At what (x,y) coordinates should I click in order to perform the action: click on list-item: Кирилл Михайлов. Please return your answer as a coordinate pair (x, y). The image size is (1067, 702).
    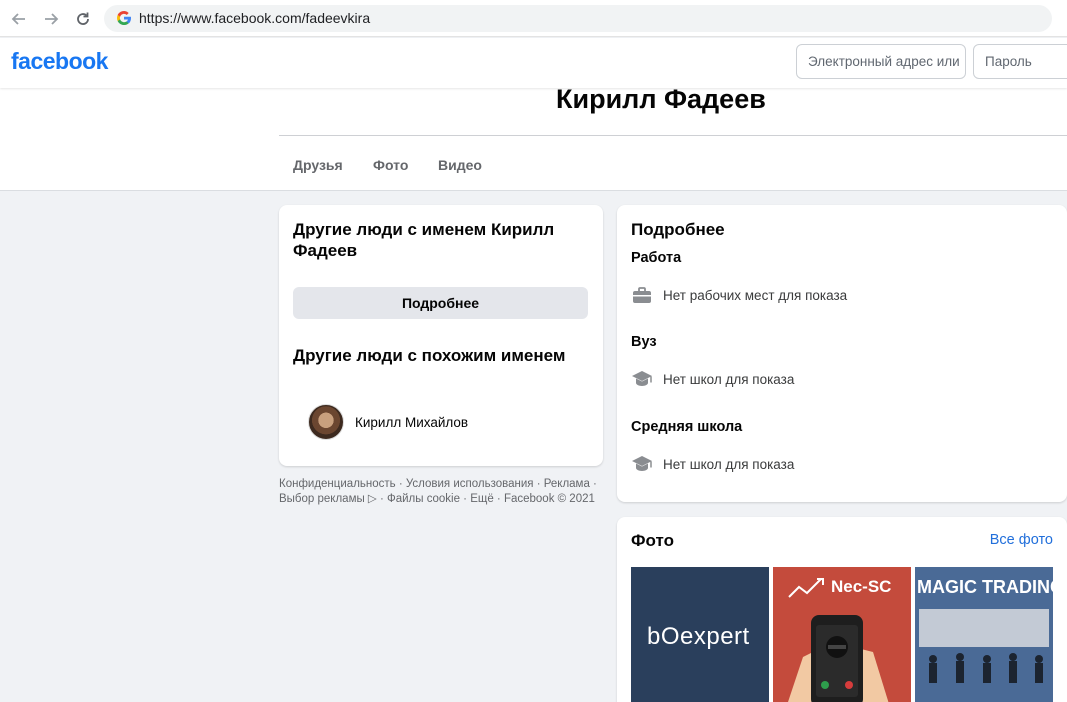
    Looking at the image, I should click on (388, 422).